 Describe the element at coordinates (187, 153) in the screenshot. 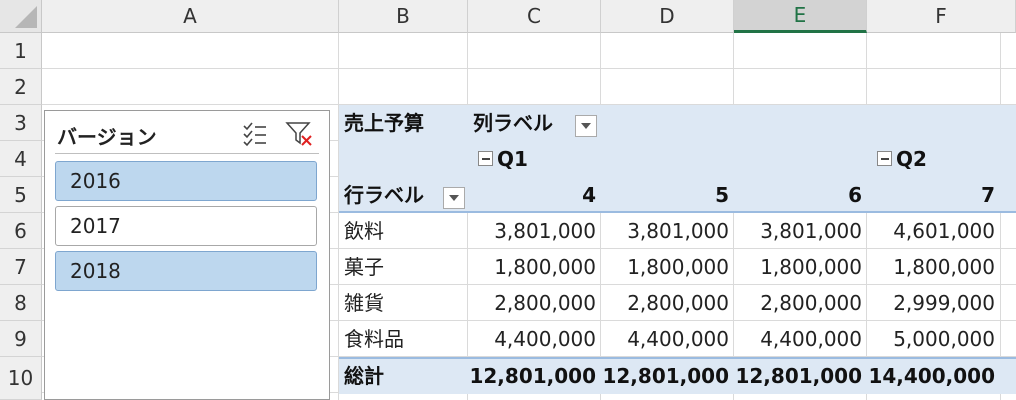

I see `slicer-divider` at that location.